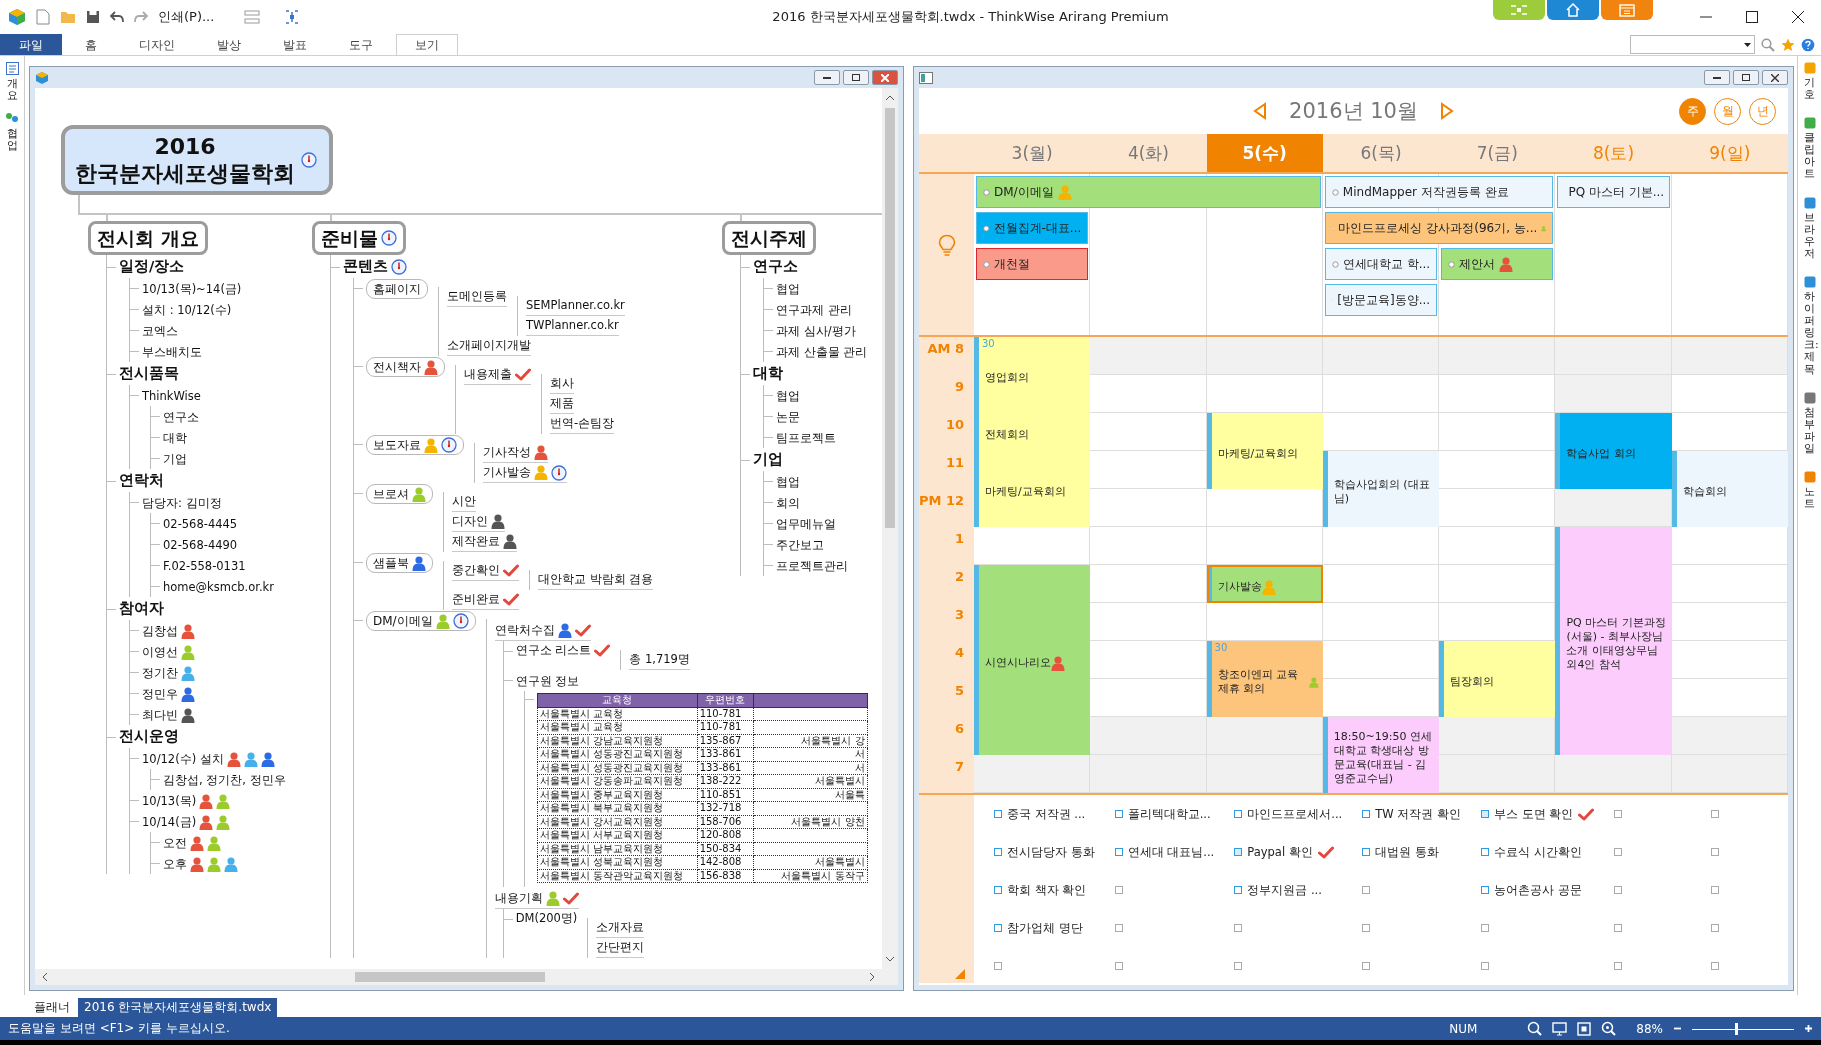  What do you see at coordinates (1584, 1028) in the screenshot?
I see `fit-icon` at bounding box center [1584, 1028].